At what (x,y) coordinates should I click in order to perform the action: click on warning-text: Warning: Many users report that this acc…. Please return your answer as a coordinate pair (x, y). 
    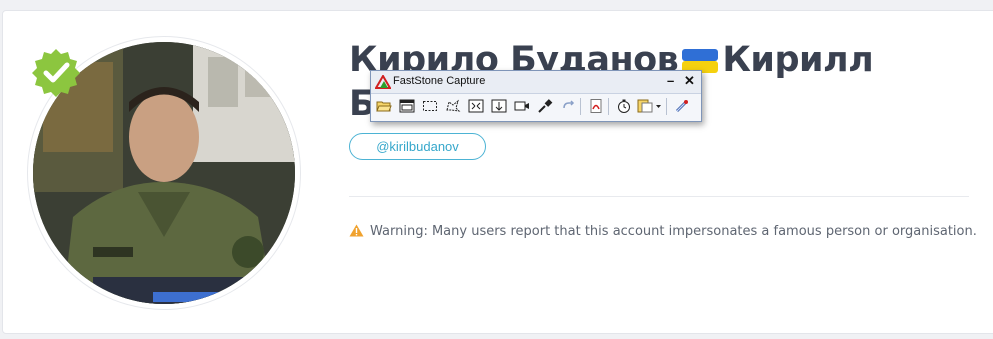
    Looking at the image, I should click on (673, 231).